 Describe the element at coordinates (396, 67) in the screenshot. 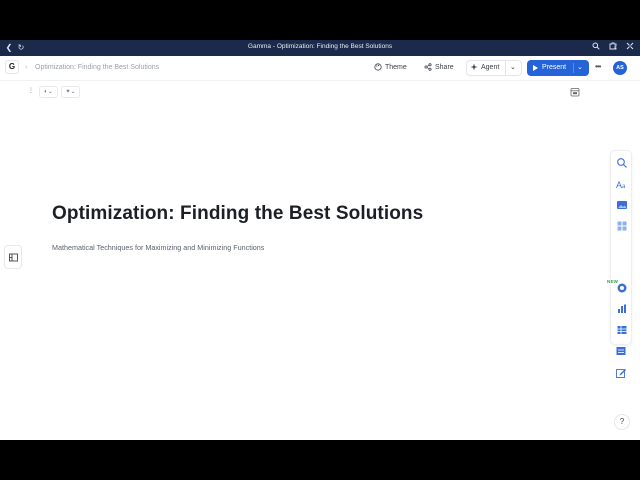

I see `theme-label: Theme` at that location.